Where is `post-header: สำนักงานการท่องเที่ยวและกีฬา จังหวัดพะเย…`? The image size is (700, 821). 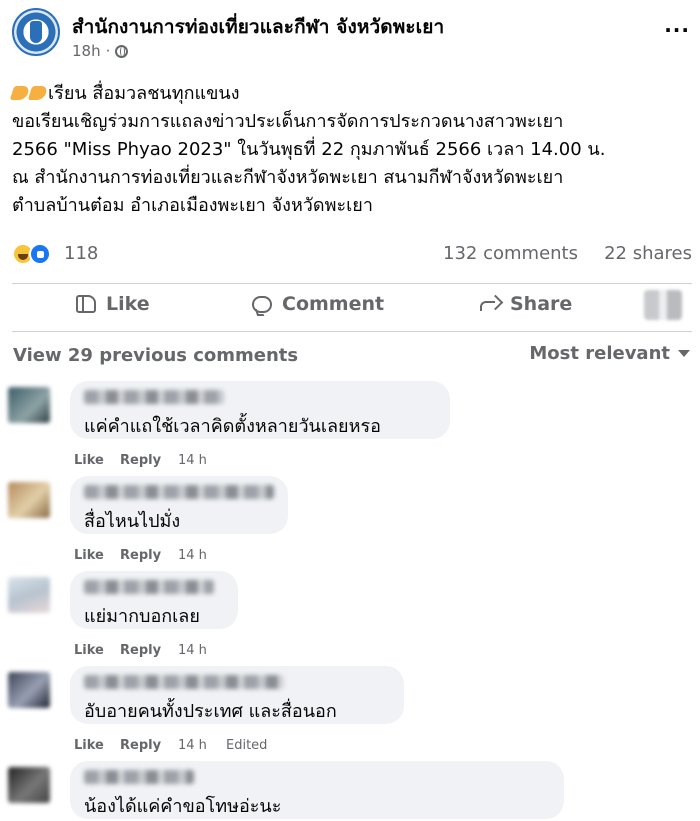
post-header: สำนักงานการท่องเที่ยวและกีฬา จังหวัดพะเย… is located at coordinates (352, 37).